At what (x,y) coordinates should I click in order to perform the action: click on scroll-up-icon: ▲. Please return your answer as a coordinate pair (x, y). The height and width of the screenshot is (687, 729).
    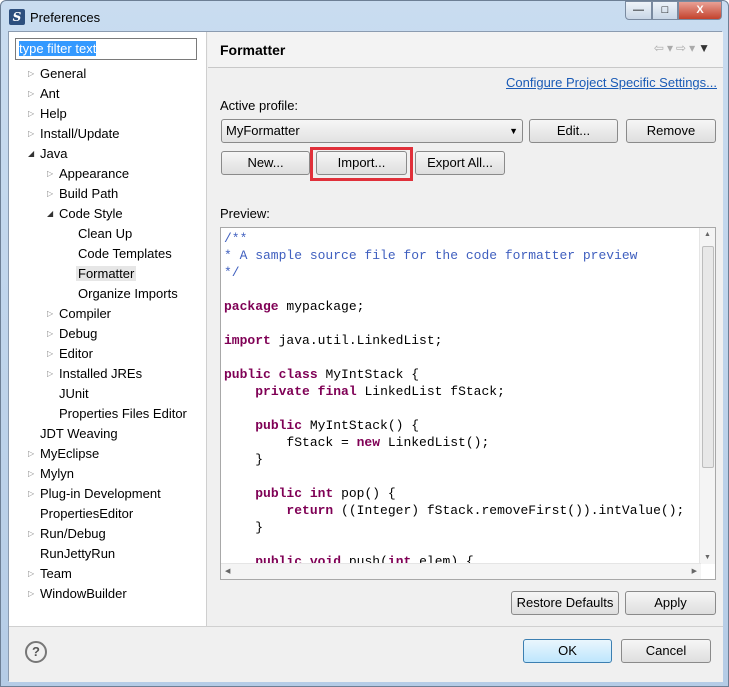
    Looking at the image, I should click on (707, 234).